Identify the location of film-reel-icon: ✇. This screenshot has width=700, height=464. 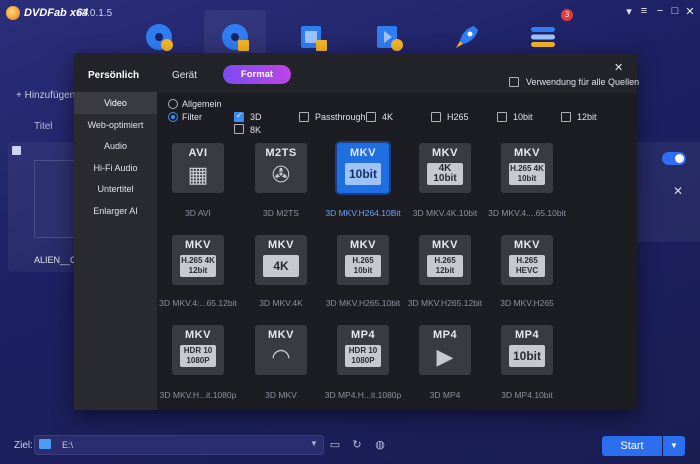
(281, 174).